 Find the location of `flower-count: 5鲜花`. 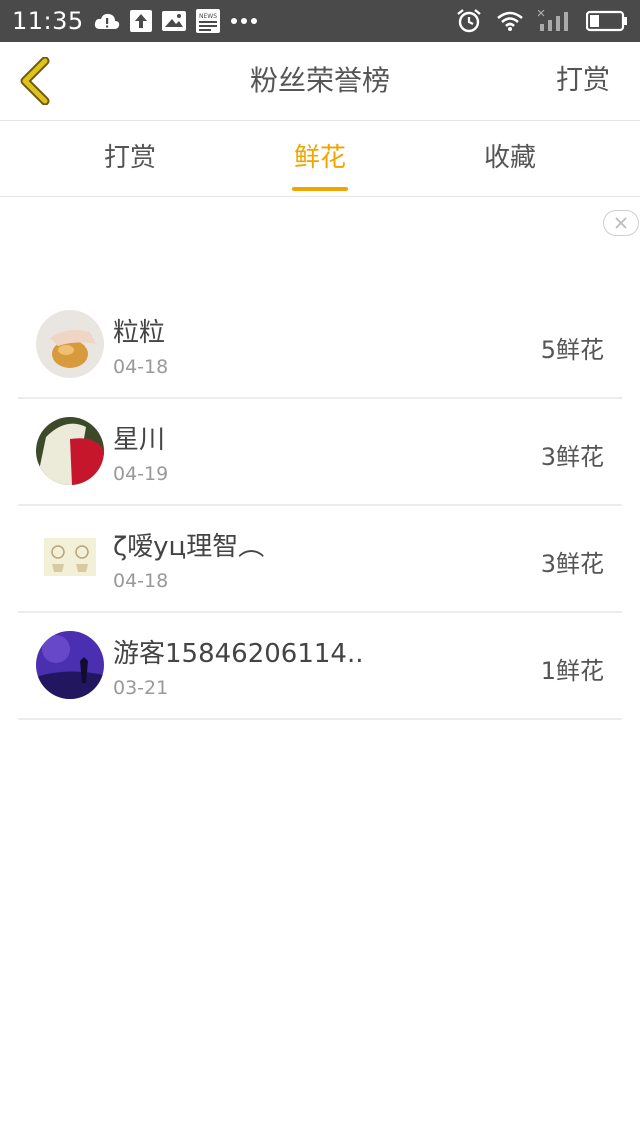

flower-count: 5鲜花 is located at coordinates (572, 350).